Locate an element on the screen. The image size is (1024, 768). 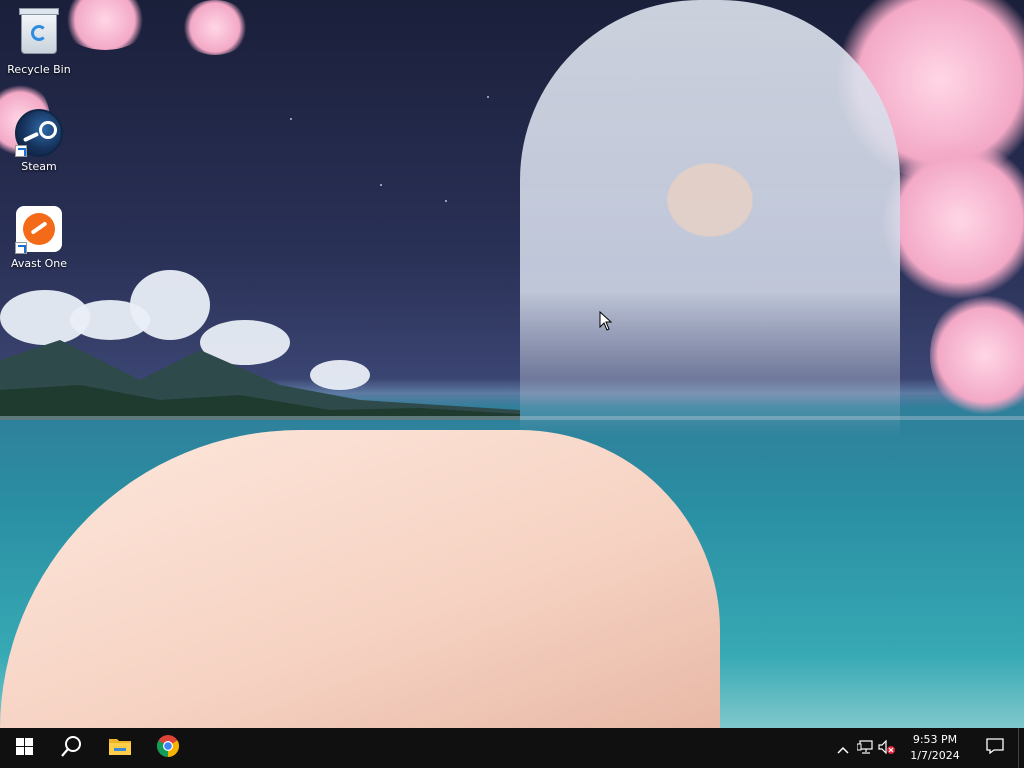
mouse-cursor-icon is located at coordinates (606, 322).